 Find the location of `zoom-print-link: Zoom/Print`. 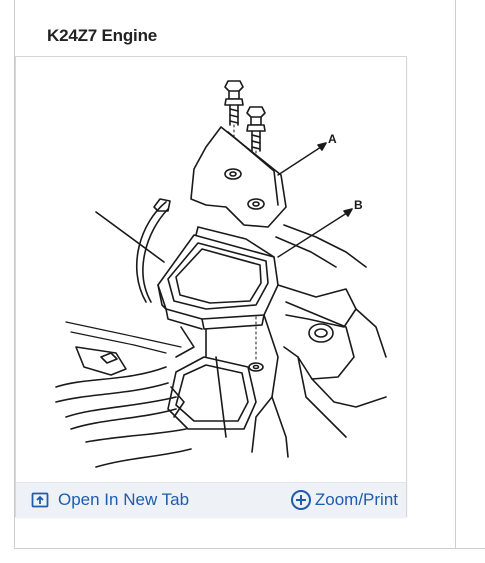

zoom-print-link: Zoom/Print is located at coordinates (344, 500).